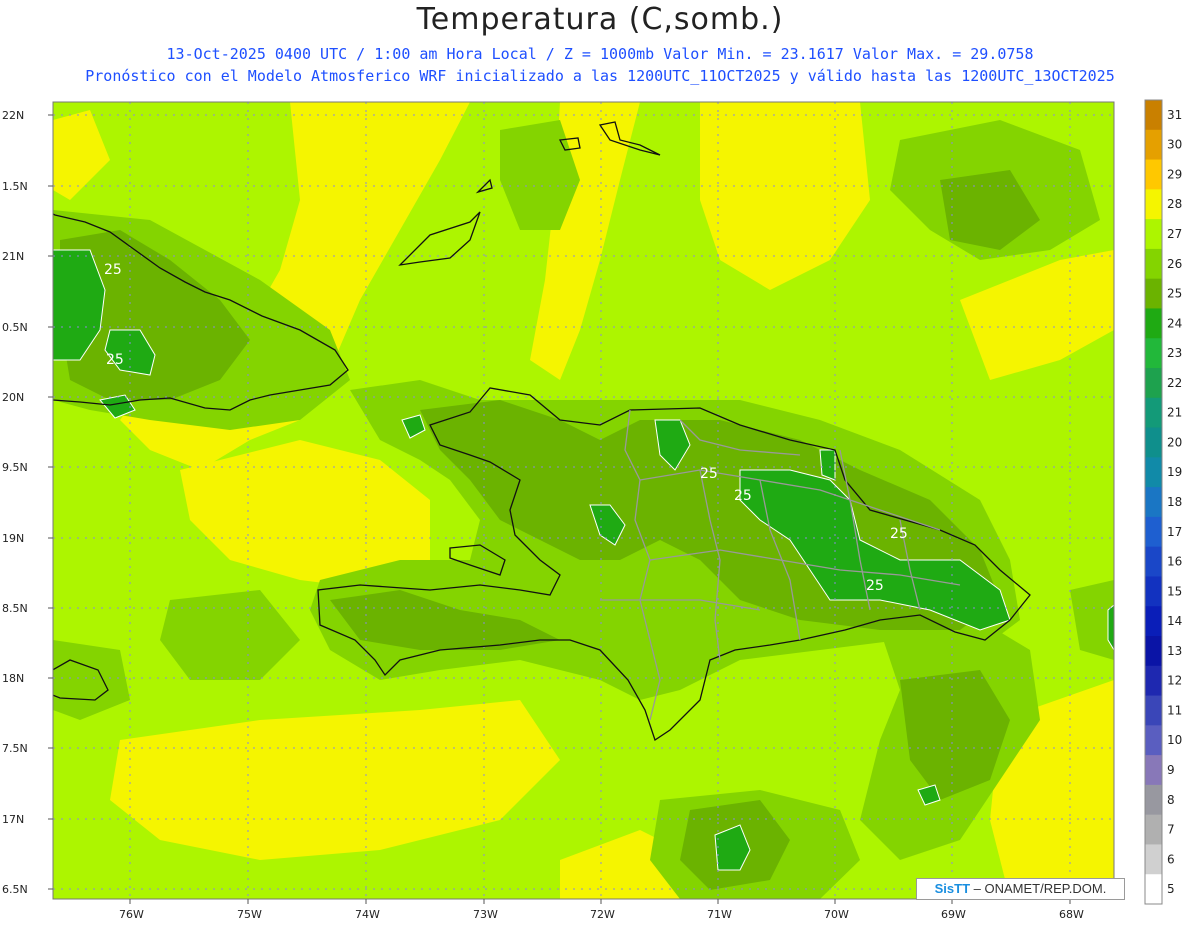  Describe the element at coordinates (1174, 294) in the screenshot. I see `colorbar-label: 25` at that location.